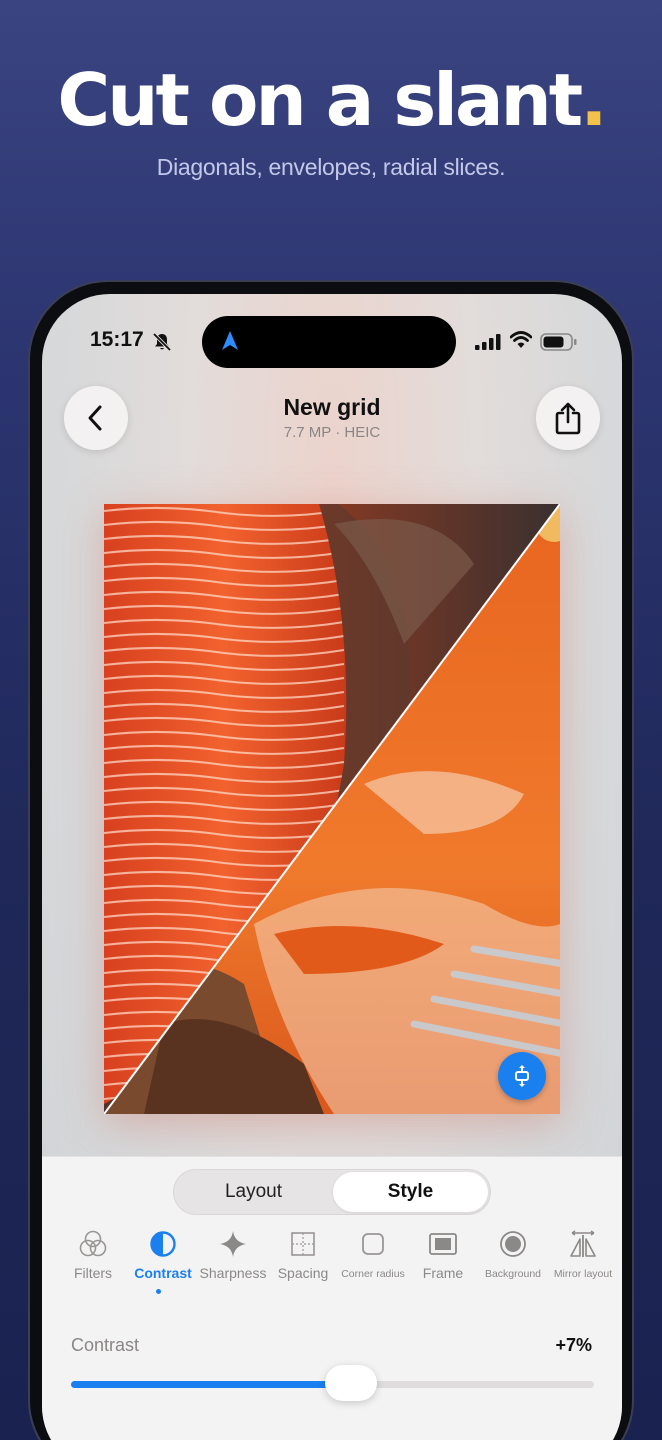 This screenshot has height=1440, width=662. I want to click on contrast-slider-thumb, so click(350, 1383).